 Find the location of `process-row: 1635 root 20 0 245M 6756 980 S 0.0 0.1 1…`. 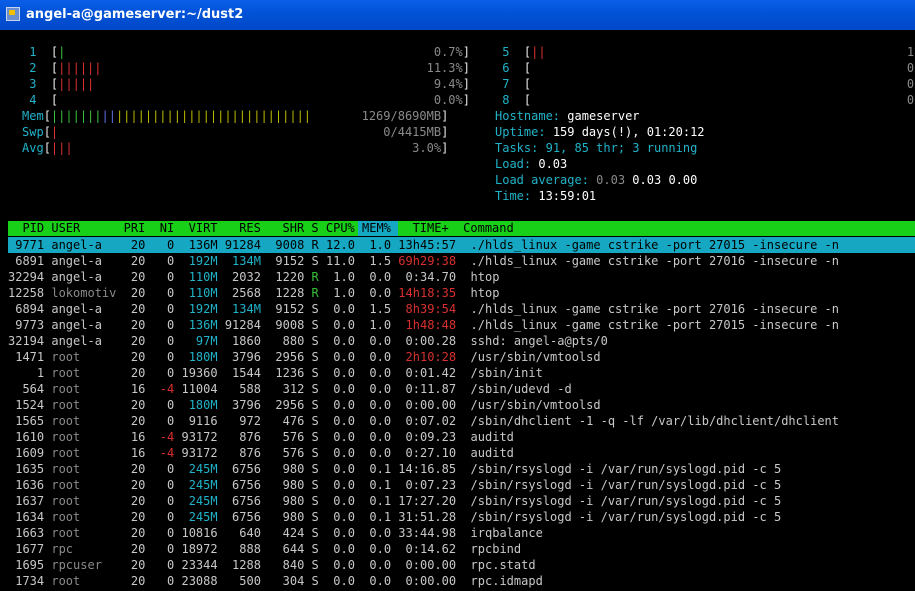

process-row: 1635 root 20 0 245M 6756 980 S 0.0 0.1 1… is located at coordinates (394, 469).